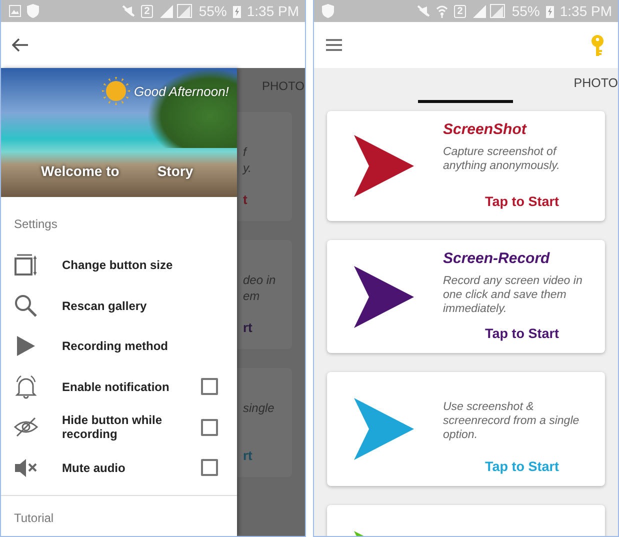 The width and height of the screenshot is (619, 537). What do you see at coordinates (181, 91) in the screenshot?
I see `greeting-text: Good Afternoon!` at bounding box center [181, 91].